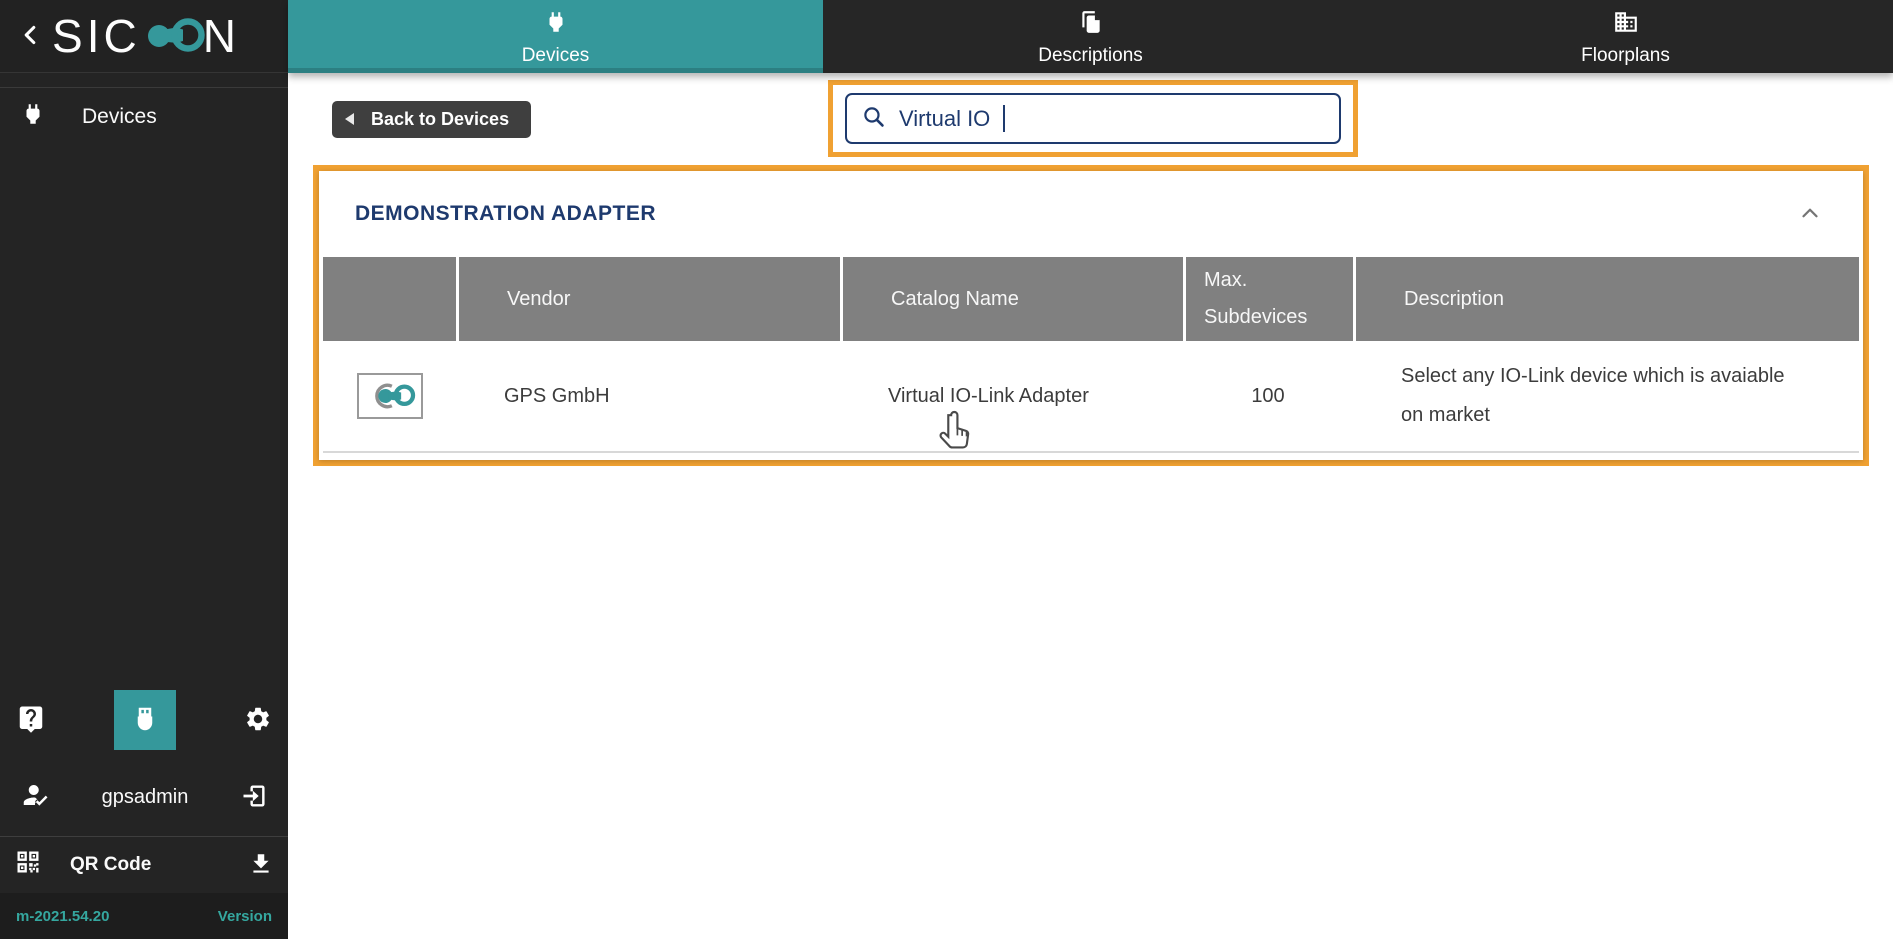  I want to click on search-input: Virtual IO, so click(1093, 118).